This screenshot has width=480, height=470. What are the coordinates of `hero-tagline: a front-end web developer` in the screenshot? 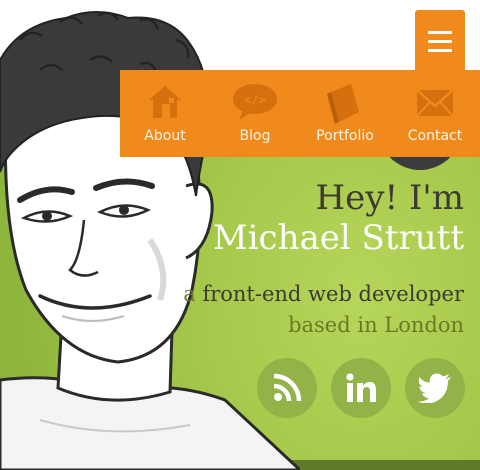 It's located at (323, 294).